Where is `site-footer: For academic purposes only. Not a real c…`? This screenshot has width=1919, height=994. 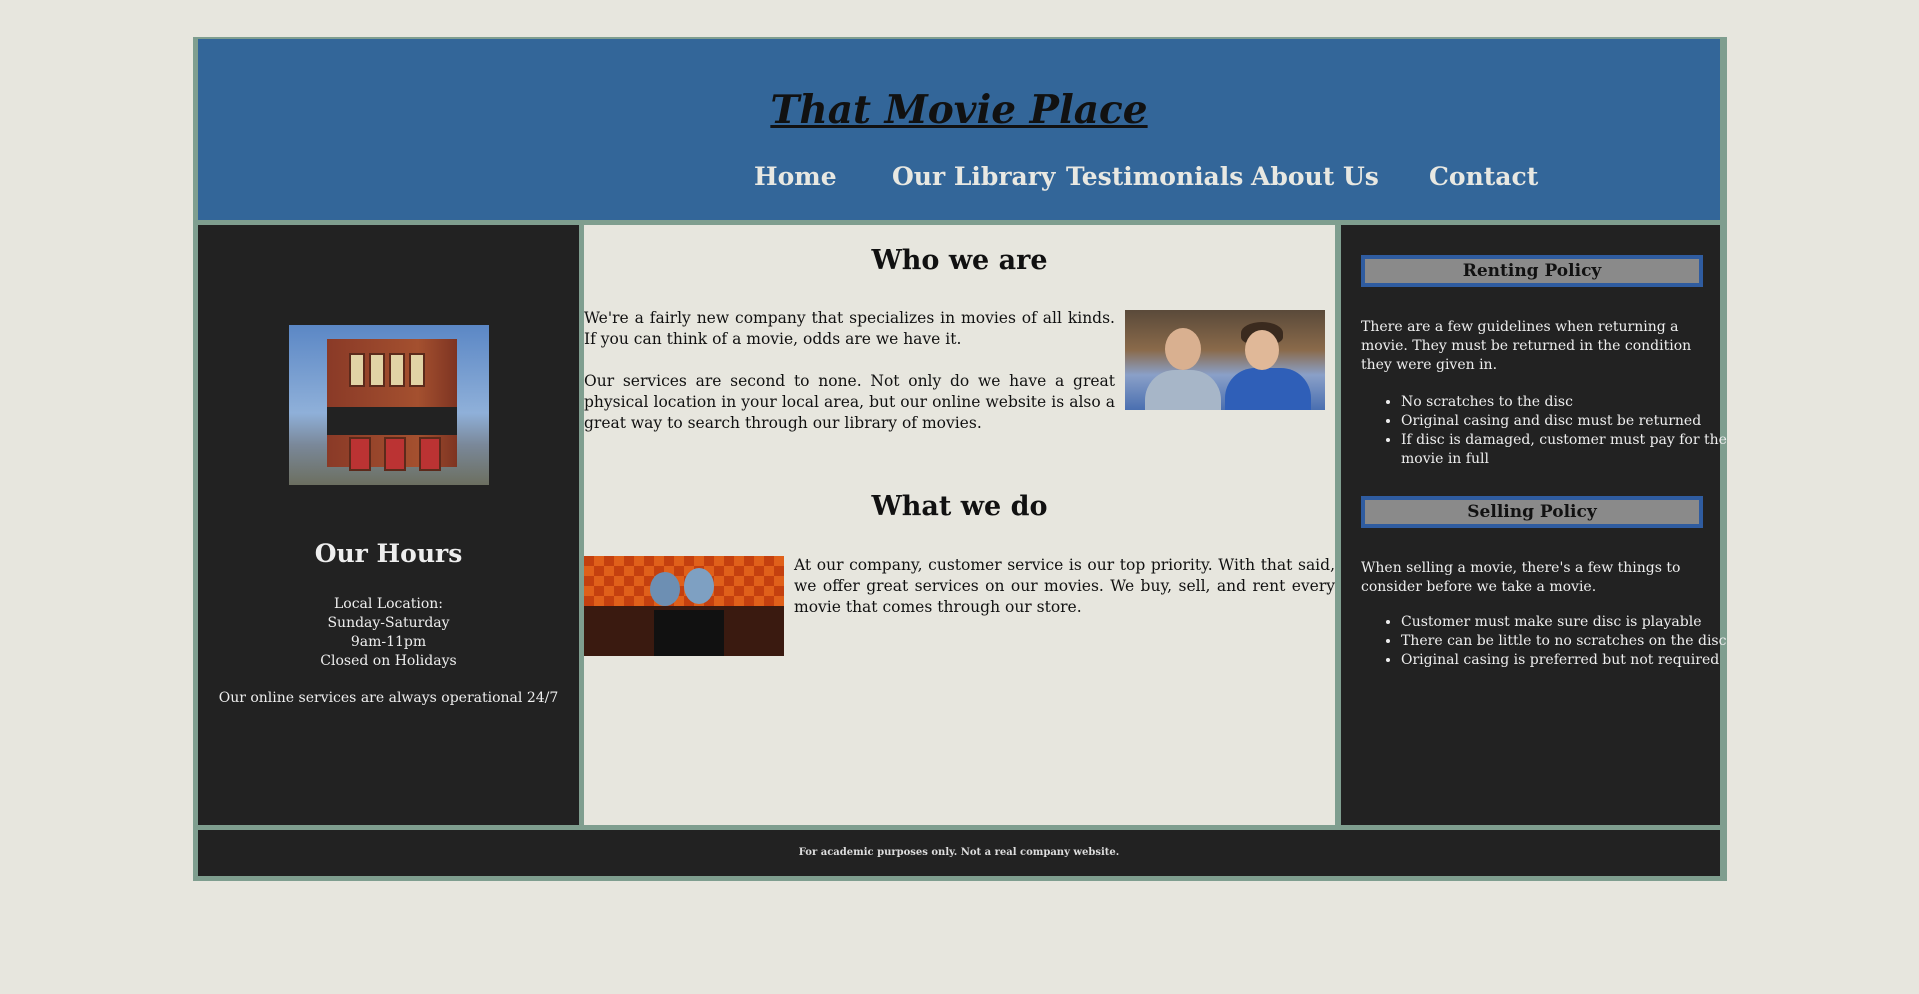
site-footer: For academic purposes only. Not a real c… is located at coordinates (959, 853).